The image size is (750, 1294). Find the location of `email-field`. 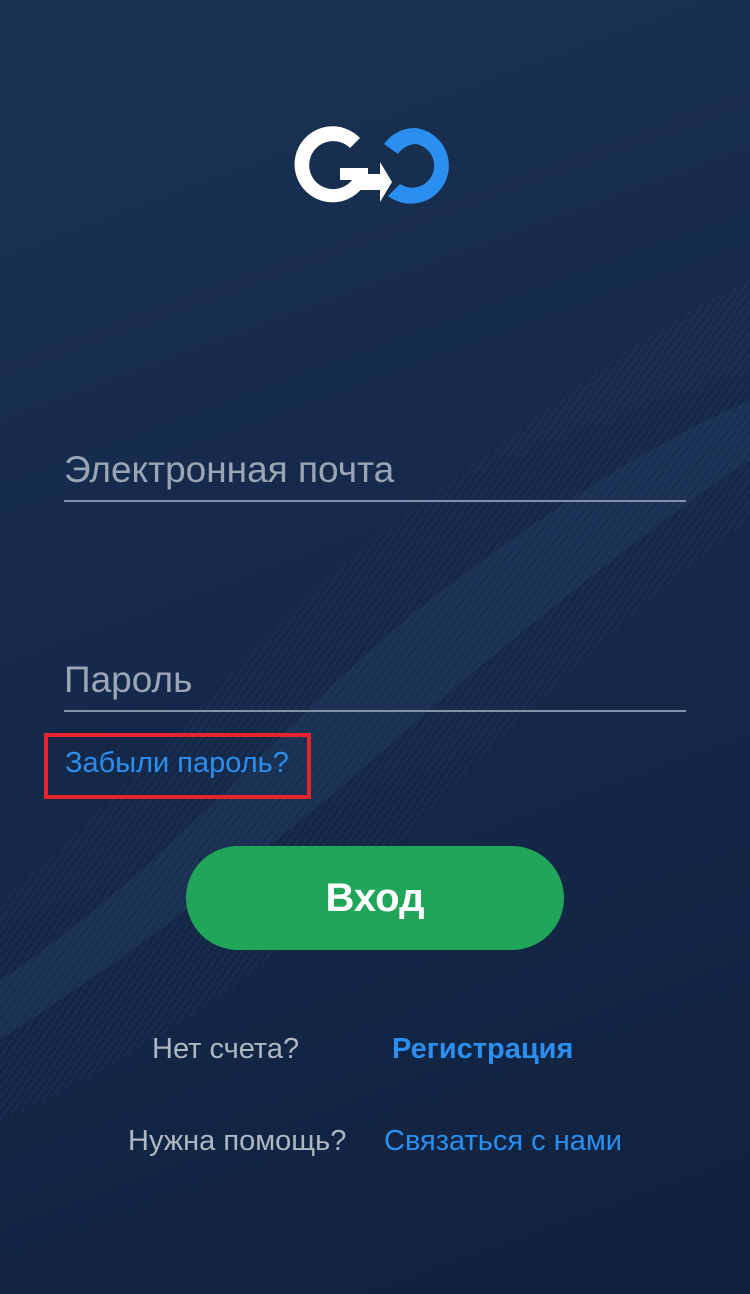

email-field is located at coordinates (375, 471).